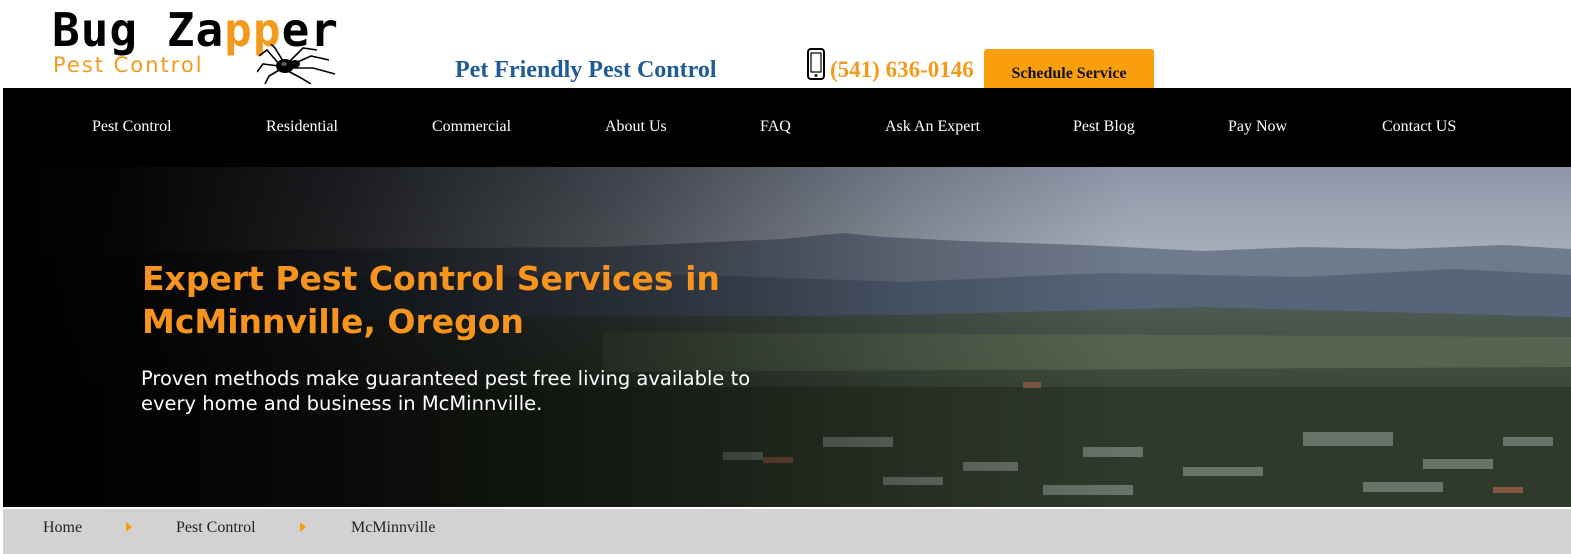 The width and height of the screenshot is (1571, 554). What do you see at coordinates (302, 127) in the screenshot?
I see `nav-item-residential: Residential` at bounding box center [302, 127].